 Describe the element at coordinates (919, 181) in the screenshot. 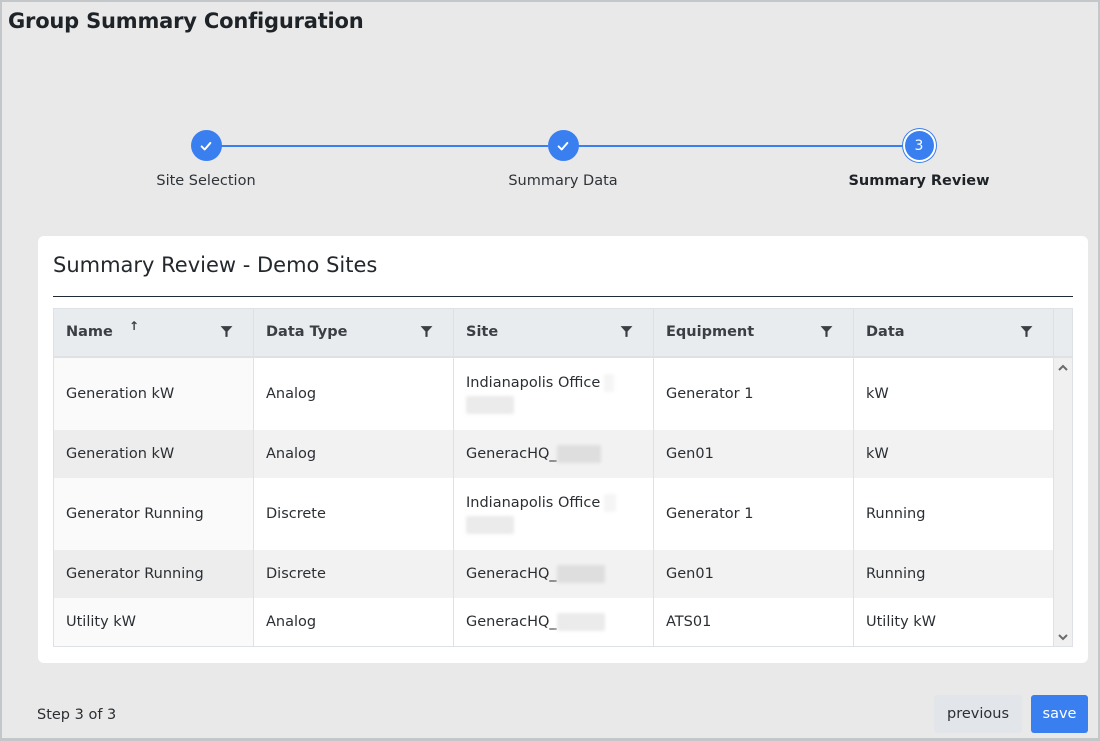

I see `step-label: Summary Review` at that location.